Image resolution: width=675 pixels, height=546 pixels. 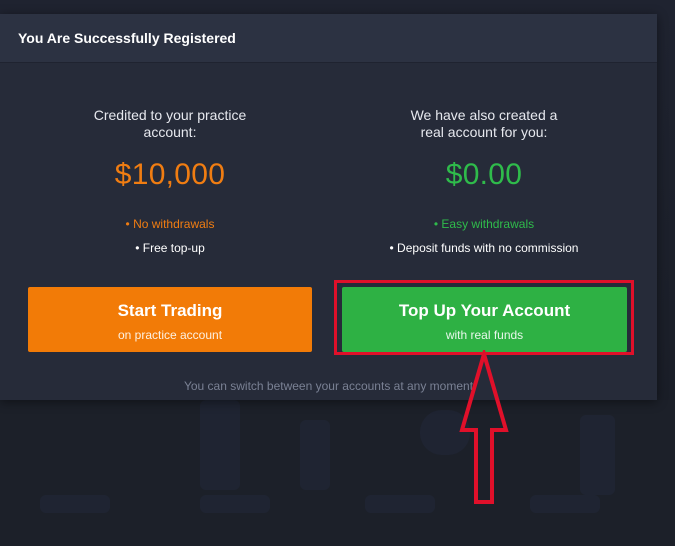 I want to click on practice-intro-text: Credited to your practice account:, so click(x=170, y=124).